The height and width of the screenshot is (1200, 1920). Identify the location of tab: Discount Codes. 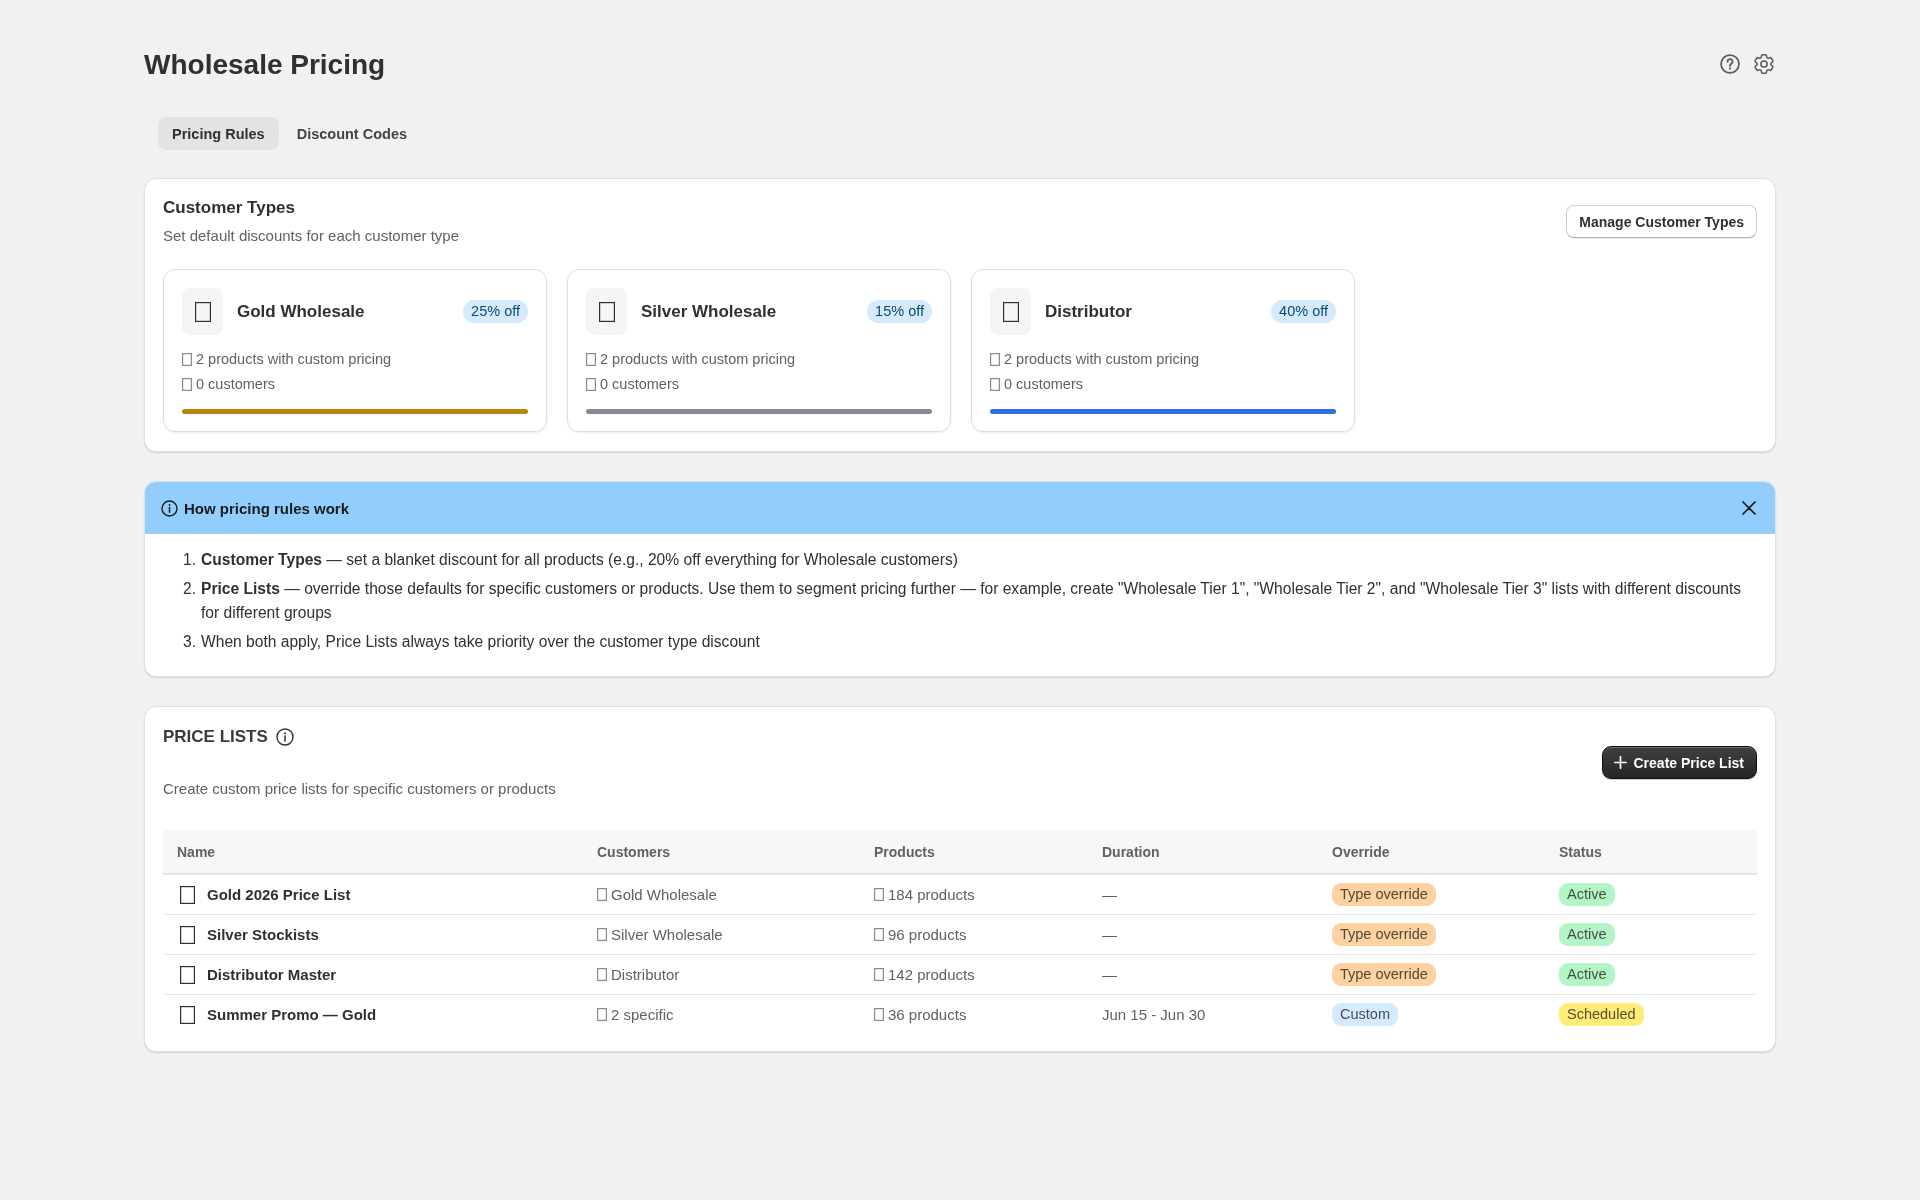
(352, 133).